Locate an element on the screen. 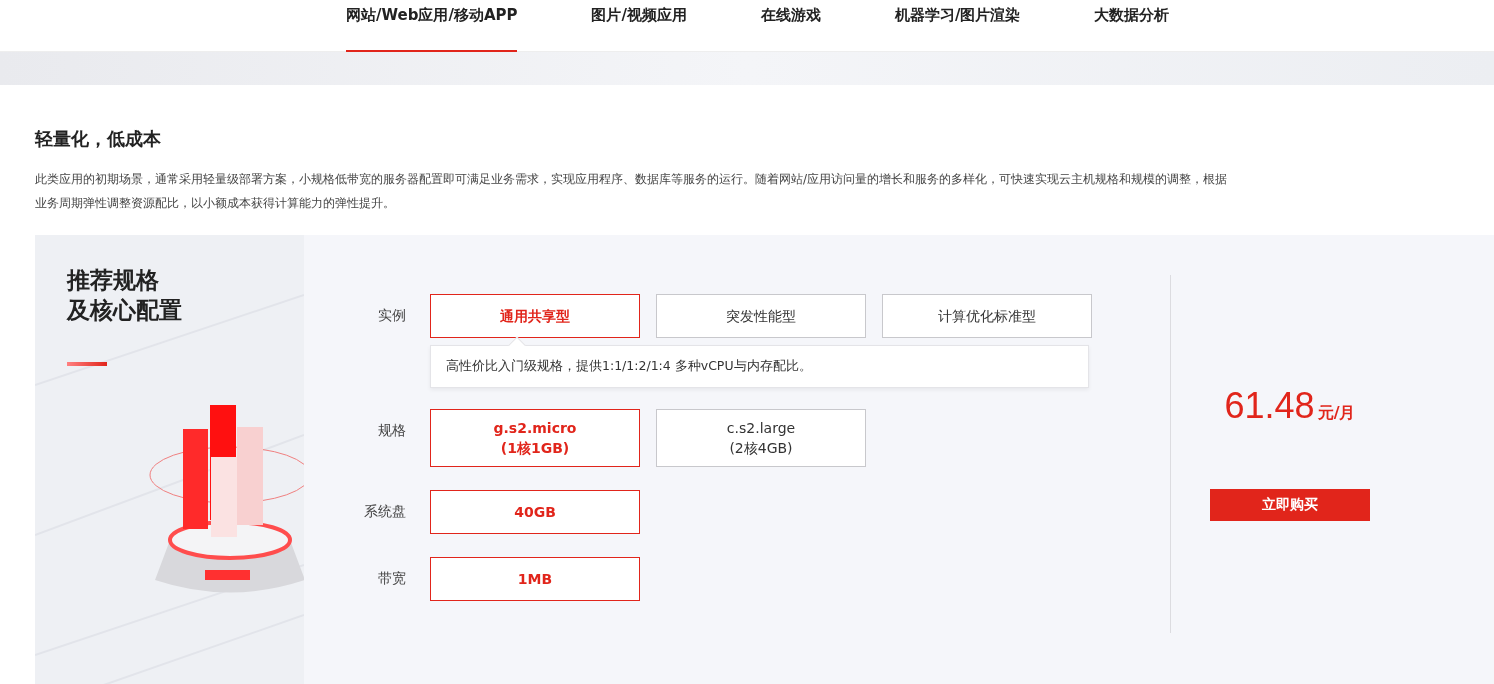 This screenshot has height=684, width=1494. category-tab: 图片/视频应用 is located at coordinates (639, 26).